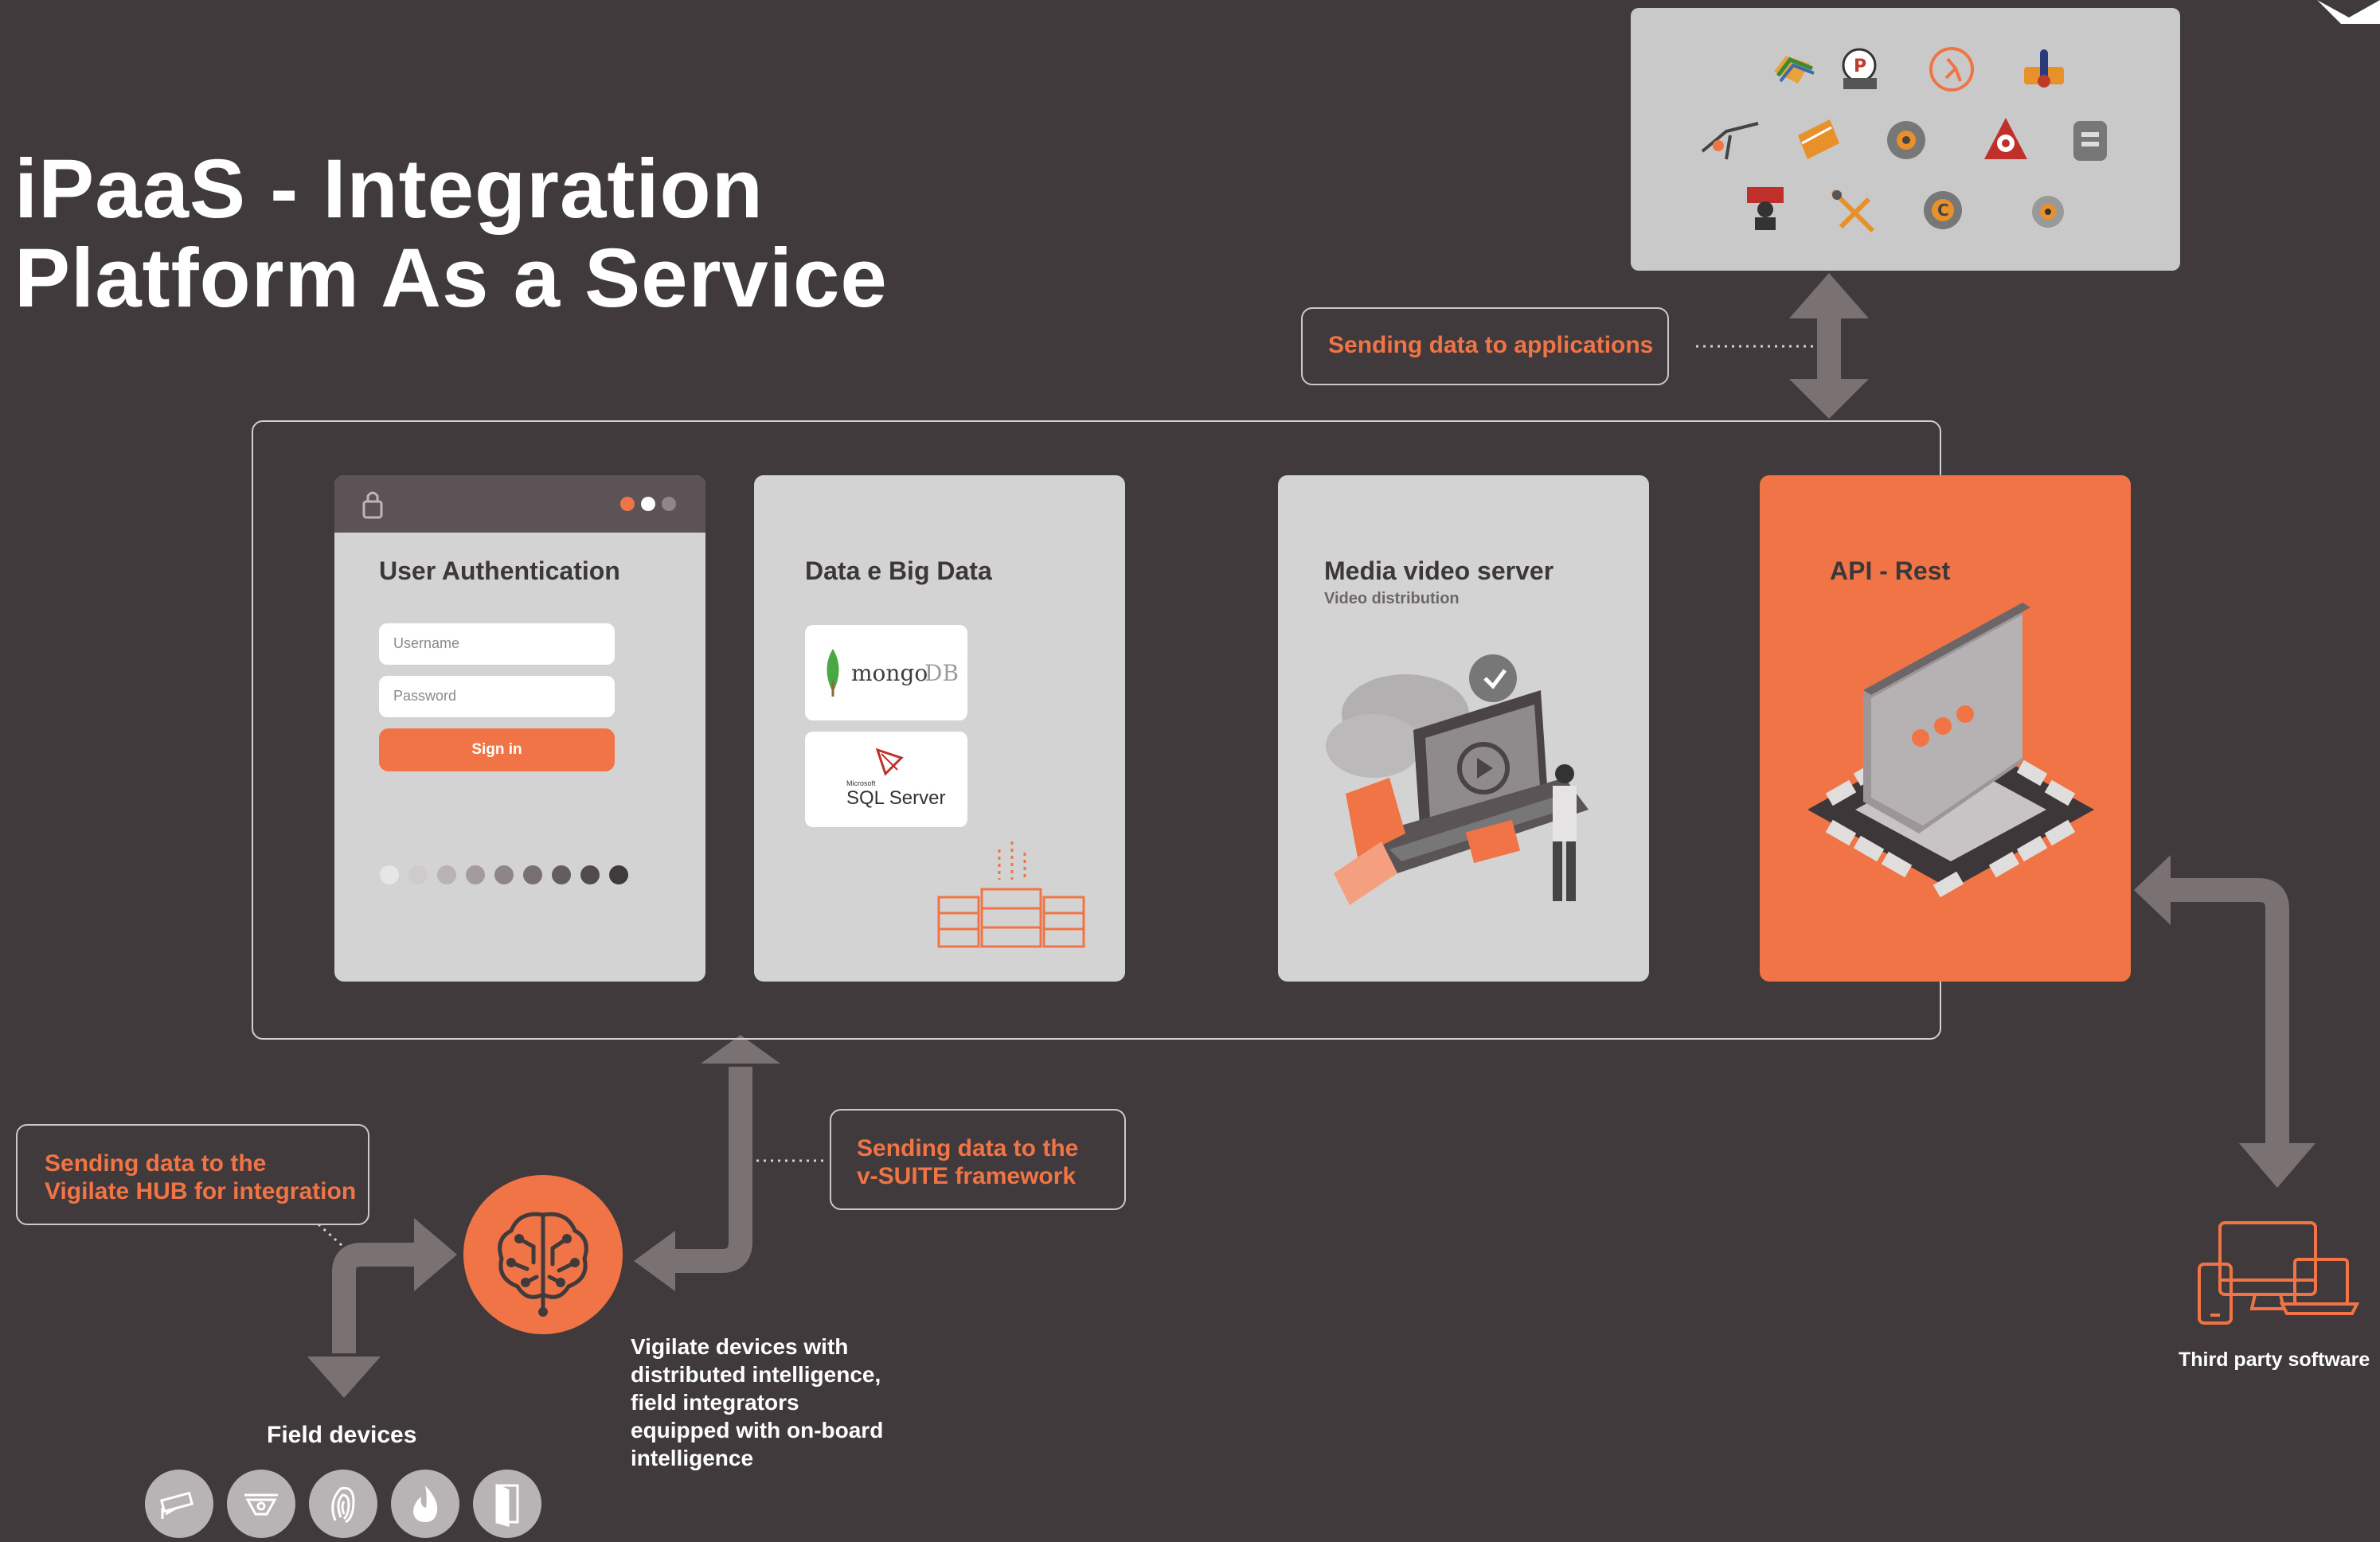 This screenshot has height=1542, width=2380. I want to click on callout-hub-line-2: Vigilate HUB for integration, so click(201, 1191).